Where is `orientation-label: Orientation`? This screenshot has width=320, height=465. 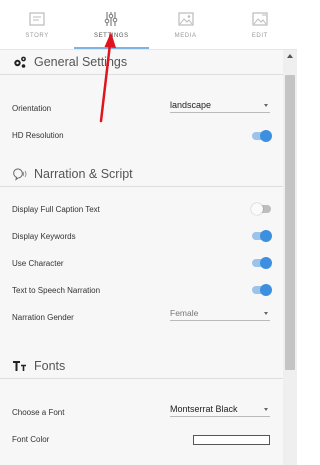 orientation-label: Orientation is located at coordinates (32, 108).